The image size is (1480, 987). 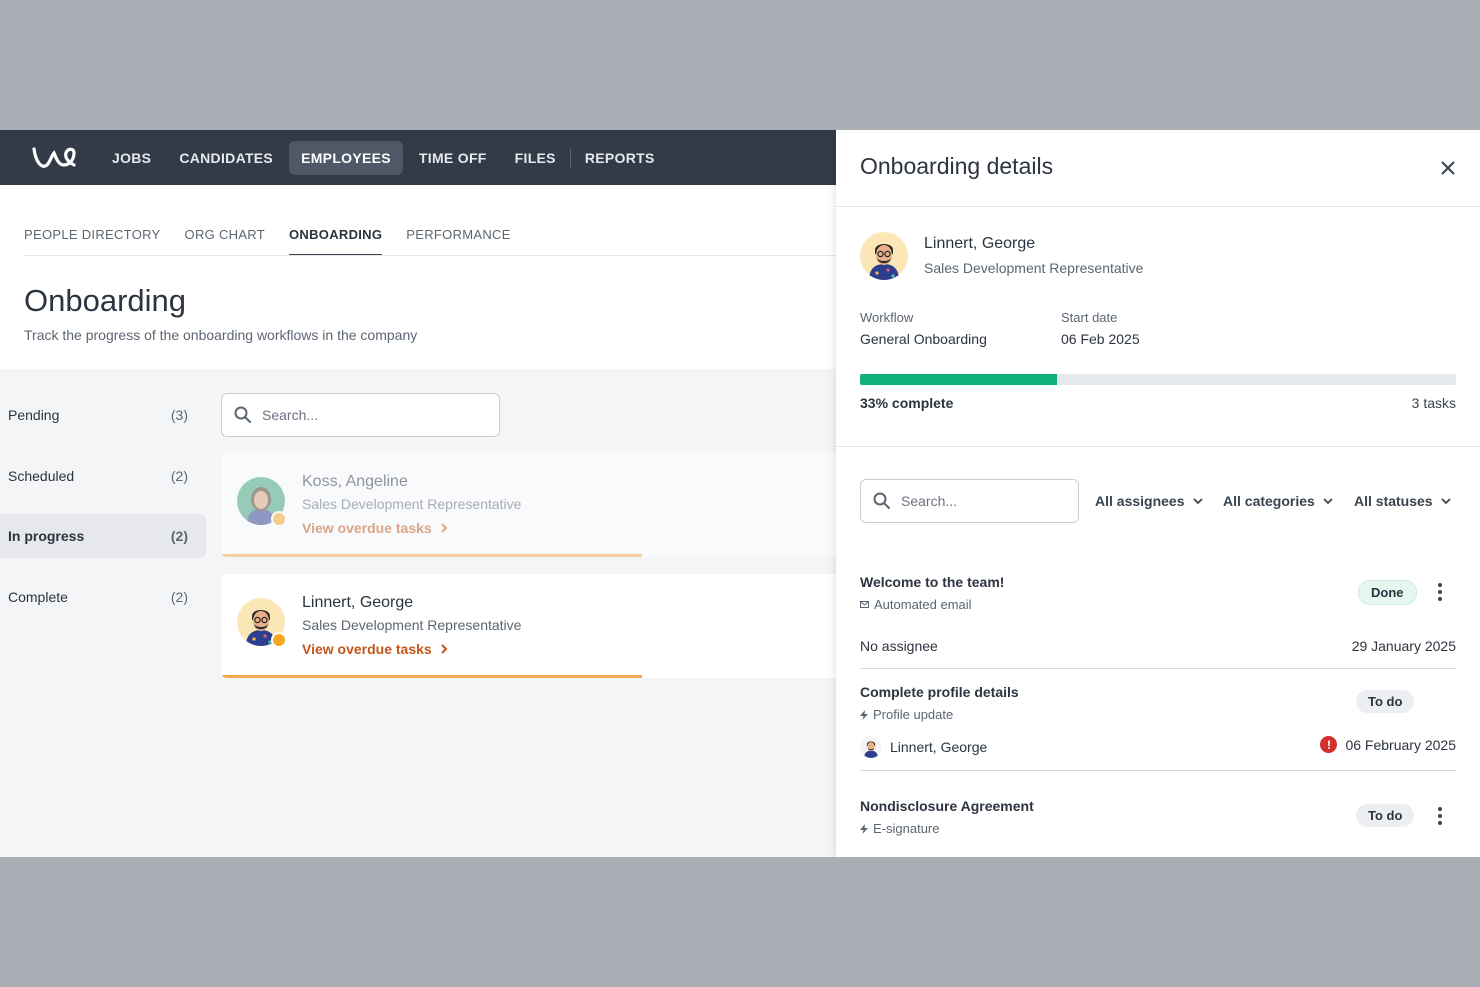 I want to click on dropdown-label: All categories, so click(x=1269, y=501).